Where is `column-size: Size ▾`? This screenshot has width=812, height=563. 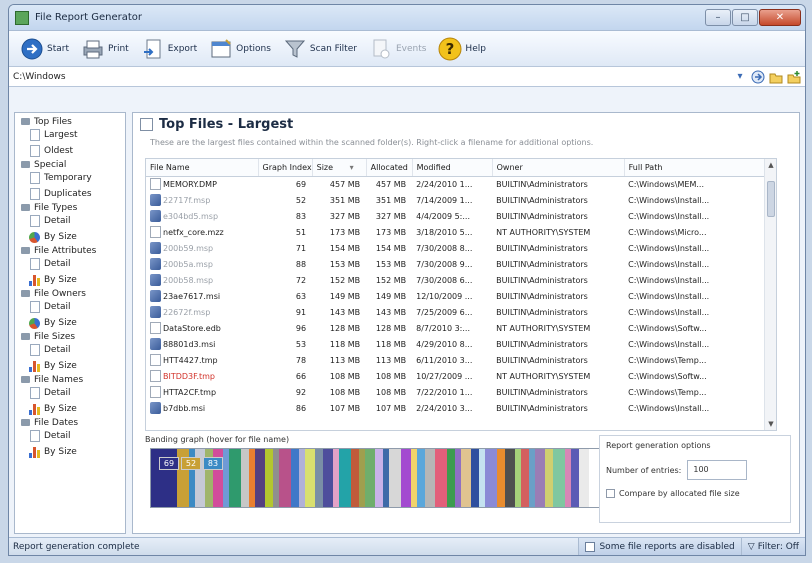
column-size: Size ▾ is located at coordinates (339, 168).